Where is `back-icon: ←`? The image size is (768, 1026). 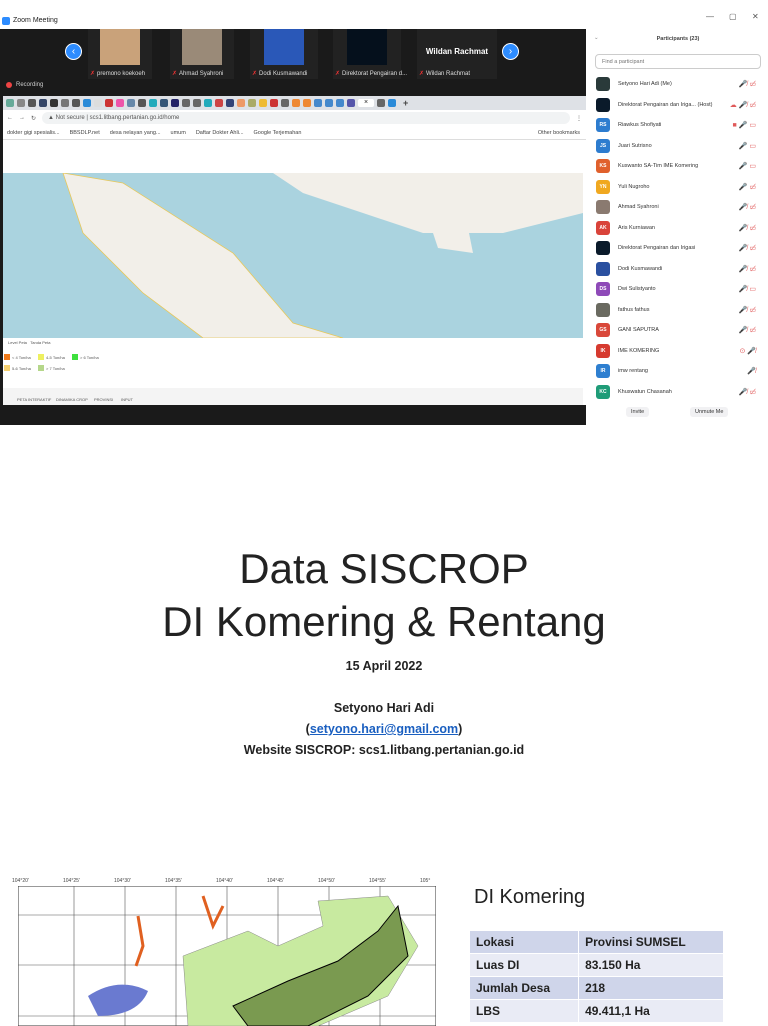
back-icon: ← is located at coordinates (10, 118).